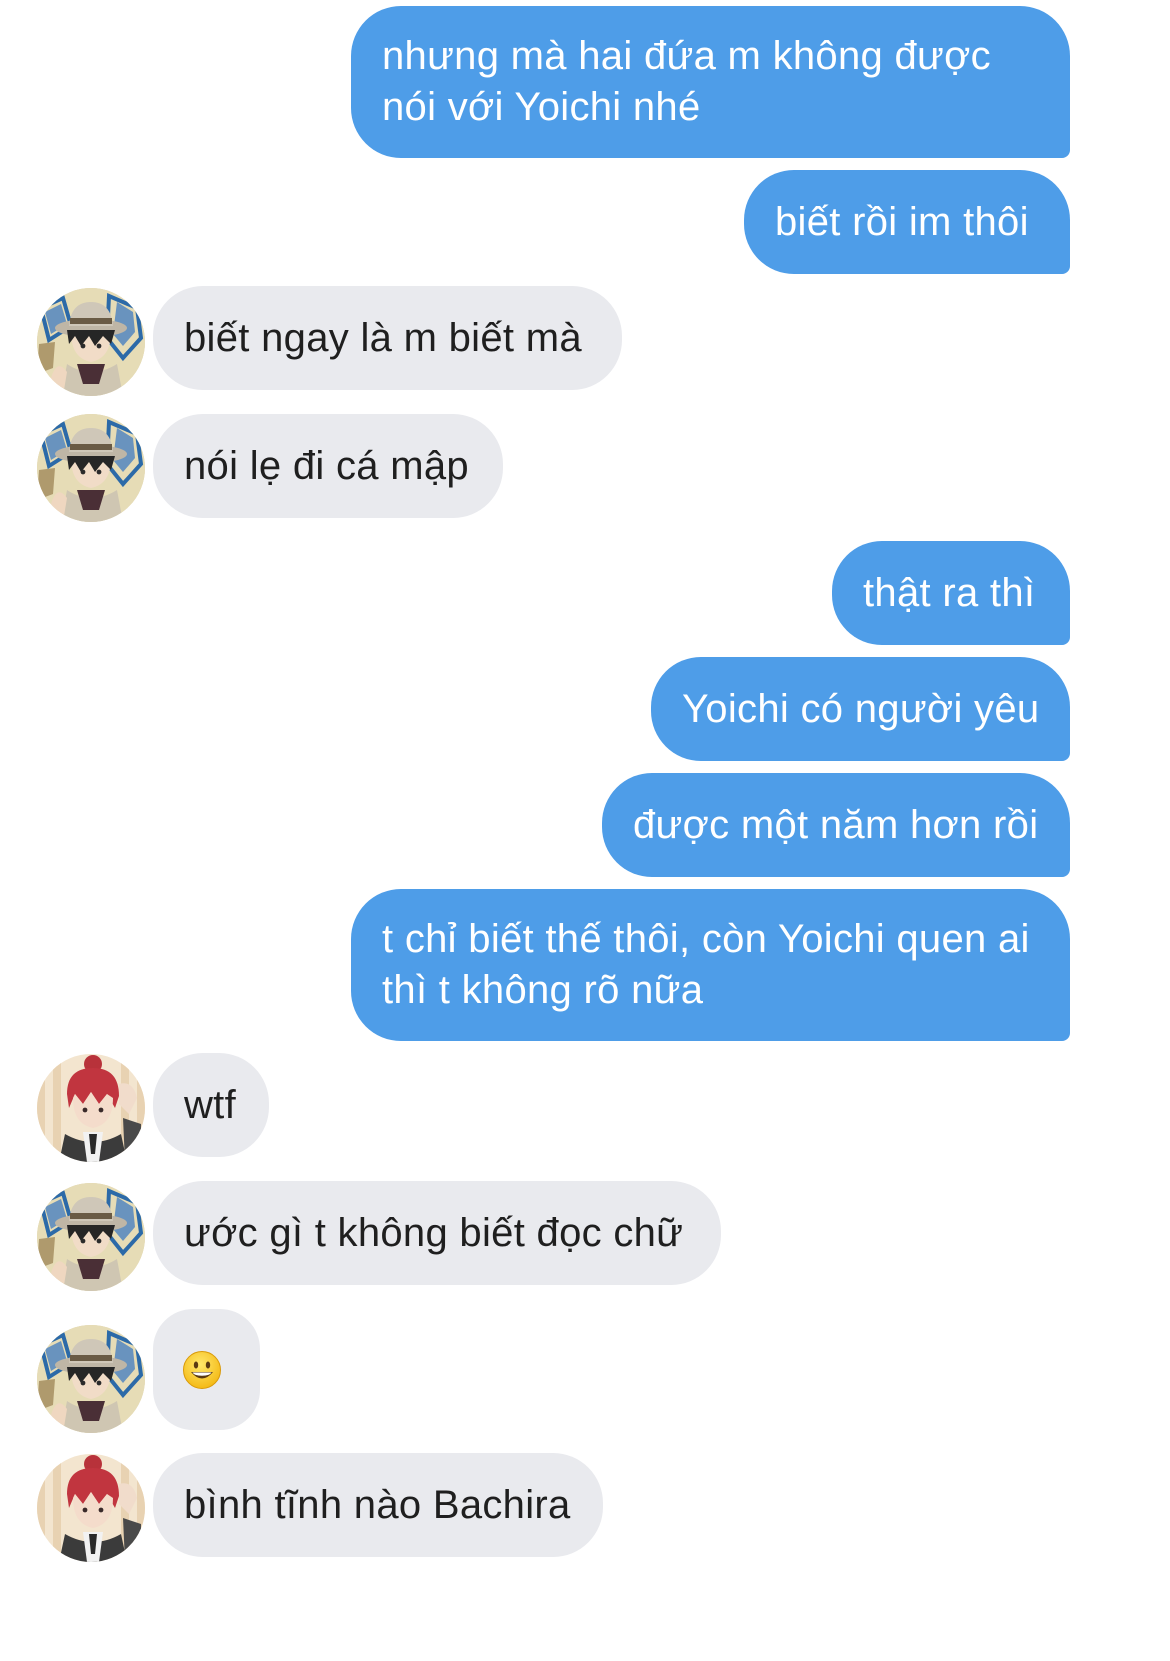 This screenshot has width=1170, height=1661. I want to click on incoming-message: nói lẹ đi cá mập, so click(328, 466).